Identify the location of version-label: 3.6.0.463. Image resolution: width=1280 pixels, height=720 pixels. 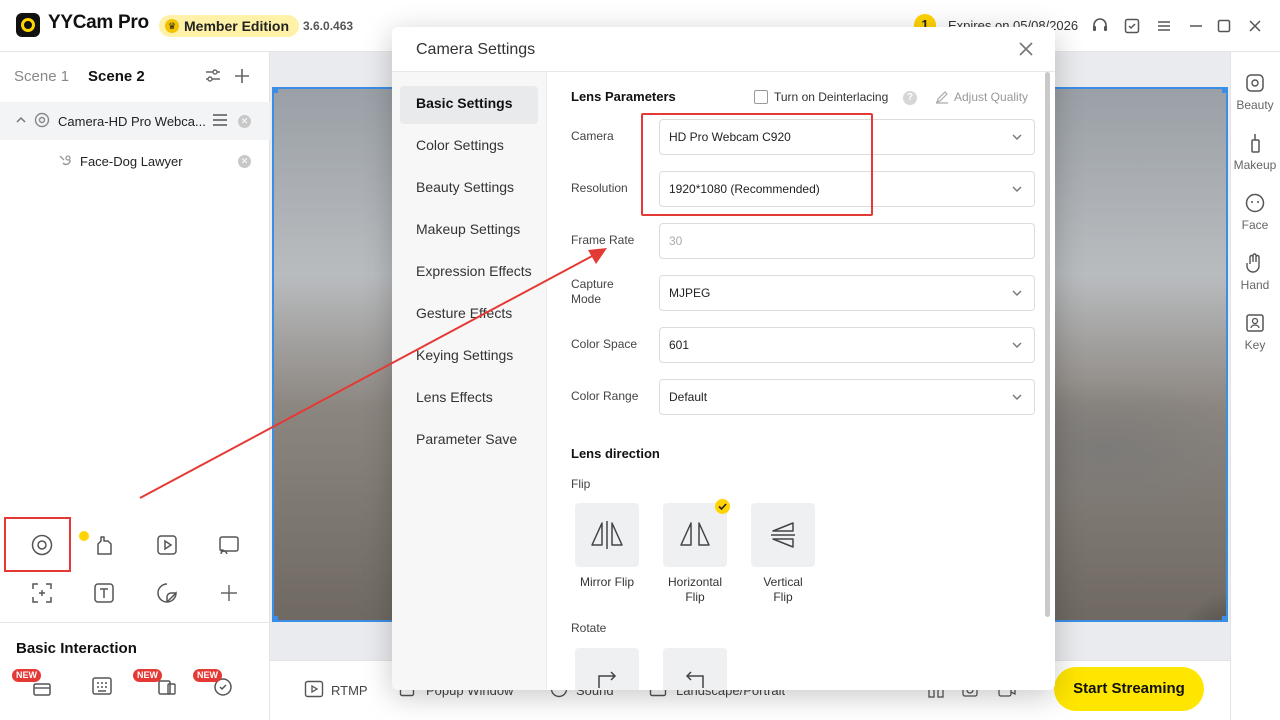
(328, 26).